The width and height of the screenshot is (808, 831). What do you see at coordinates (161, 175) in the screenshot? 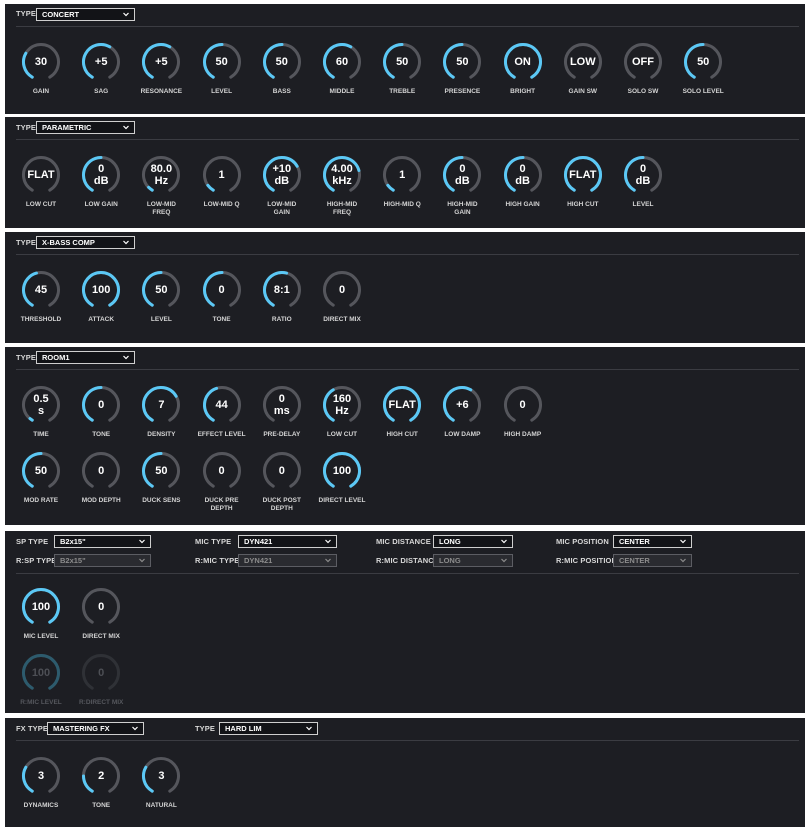
I see `knob-value: 80.0 Hz` at bounding box center [161, 175].